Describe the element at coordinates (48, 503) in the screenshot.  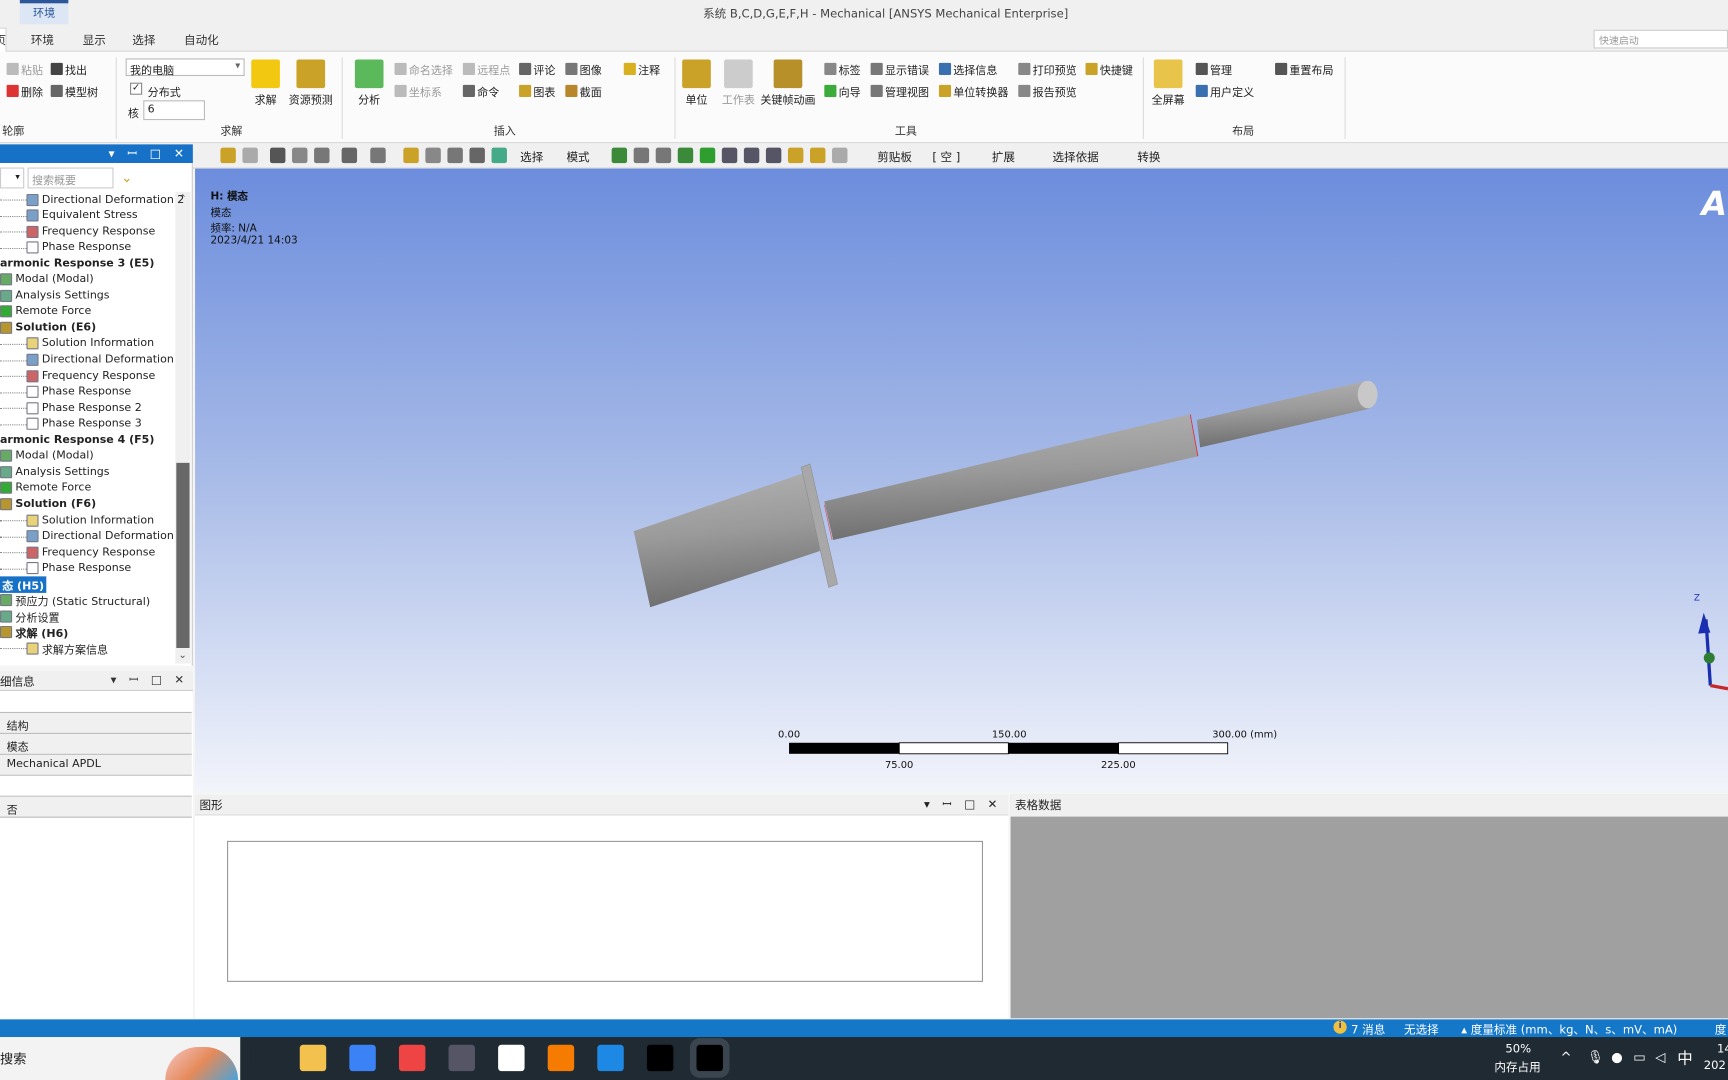
I see `tree-item: Solution (F6)` at that location.